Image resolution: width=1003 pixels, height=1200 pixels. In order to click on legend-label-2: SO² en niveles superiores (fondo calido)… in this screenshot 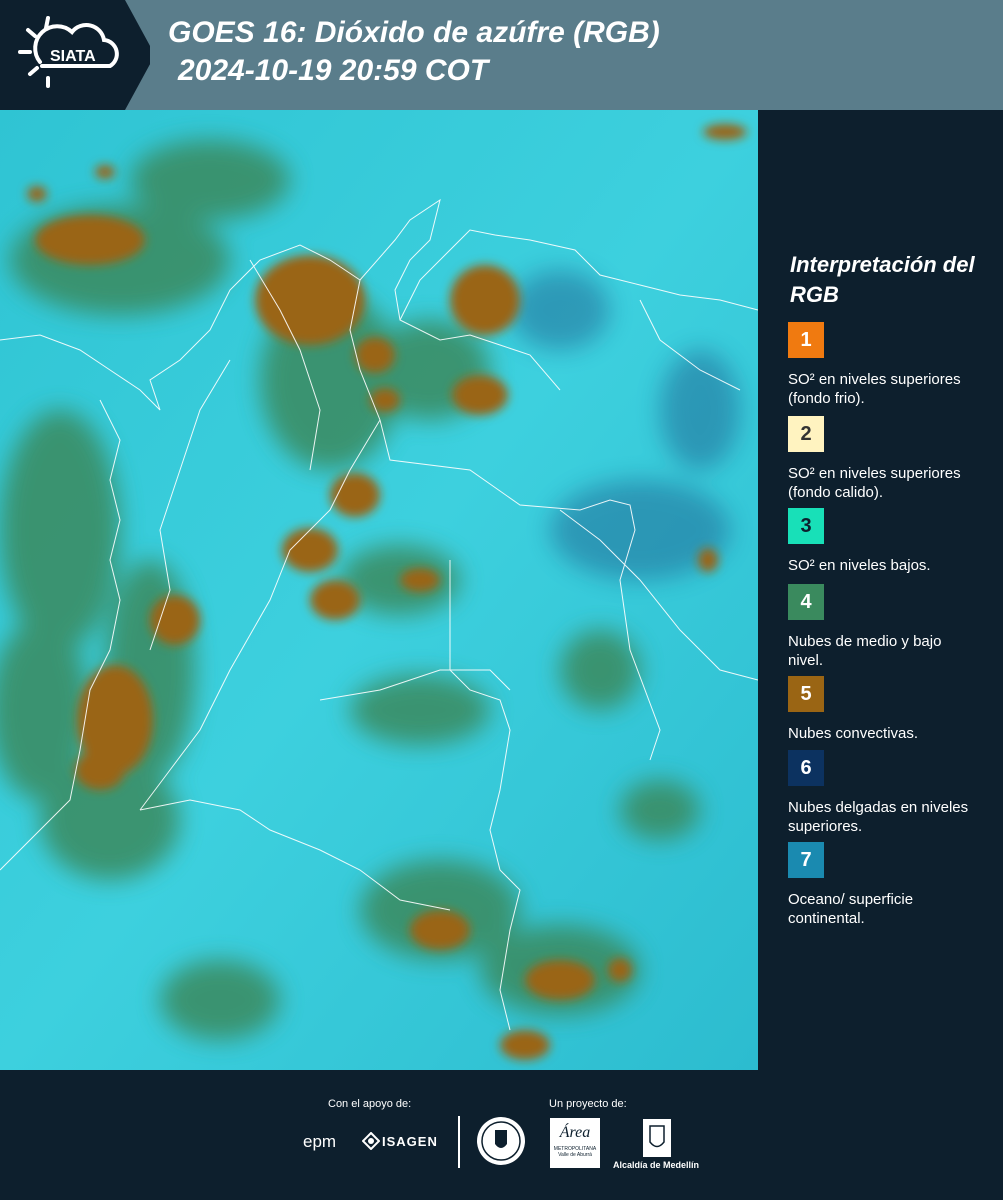, I will do `click(874, 483)`.